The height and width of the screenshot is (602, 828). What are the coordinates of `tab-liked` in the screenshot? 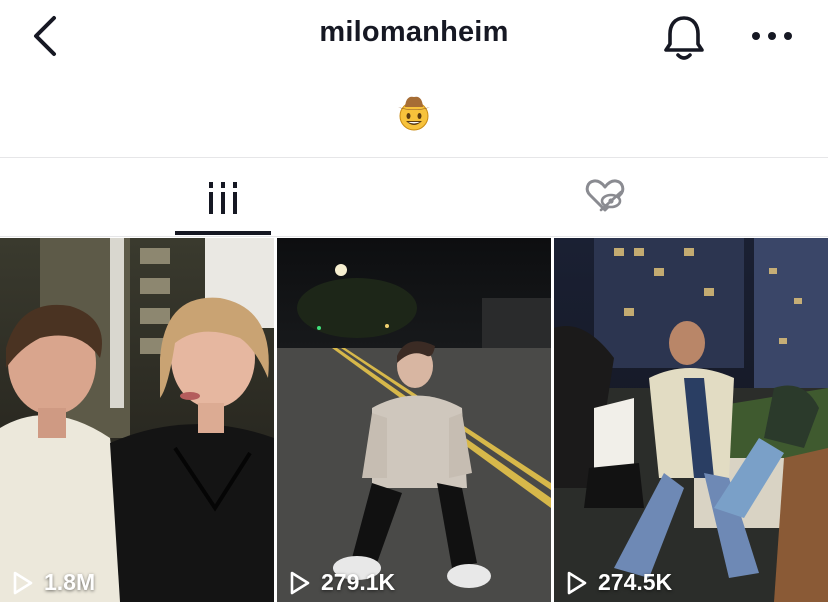 It's located at (621, 197).